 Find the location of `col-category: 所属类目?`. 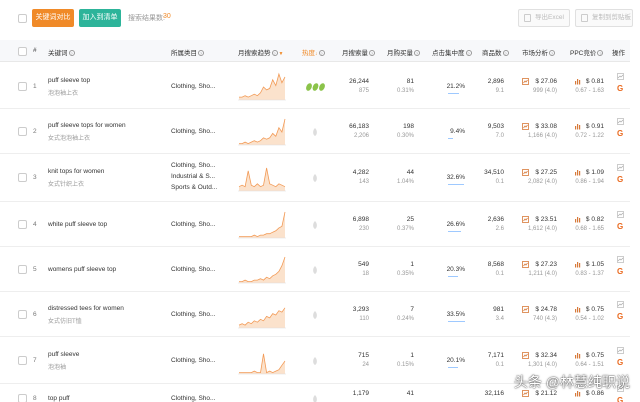

col-category: 所属类目? is located at coordinates (187, 52).